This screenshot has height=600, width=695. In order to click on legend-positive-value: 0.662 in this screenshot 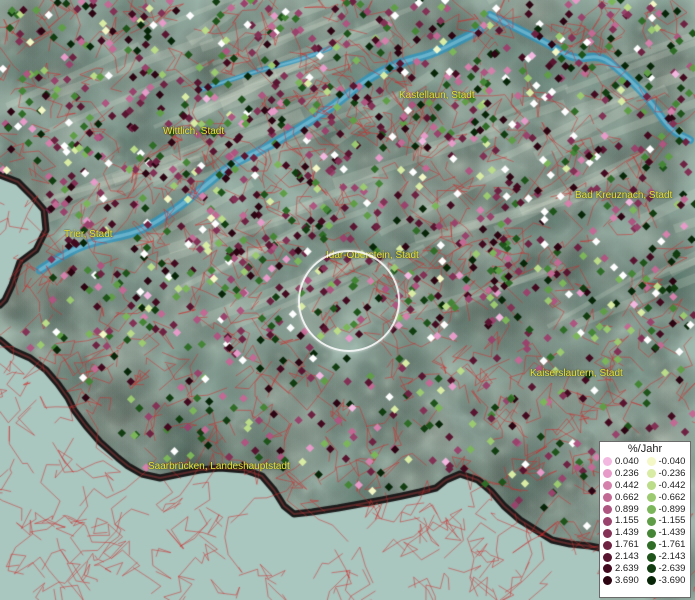, I will do `click(627, 497)`.